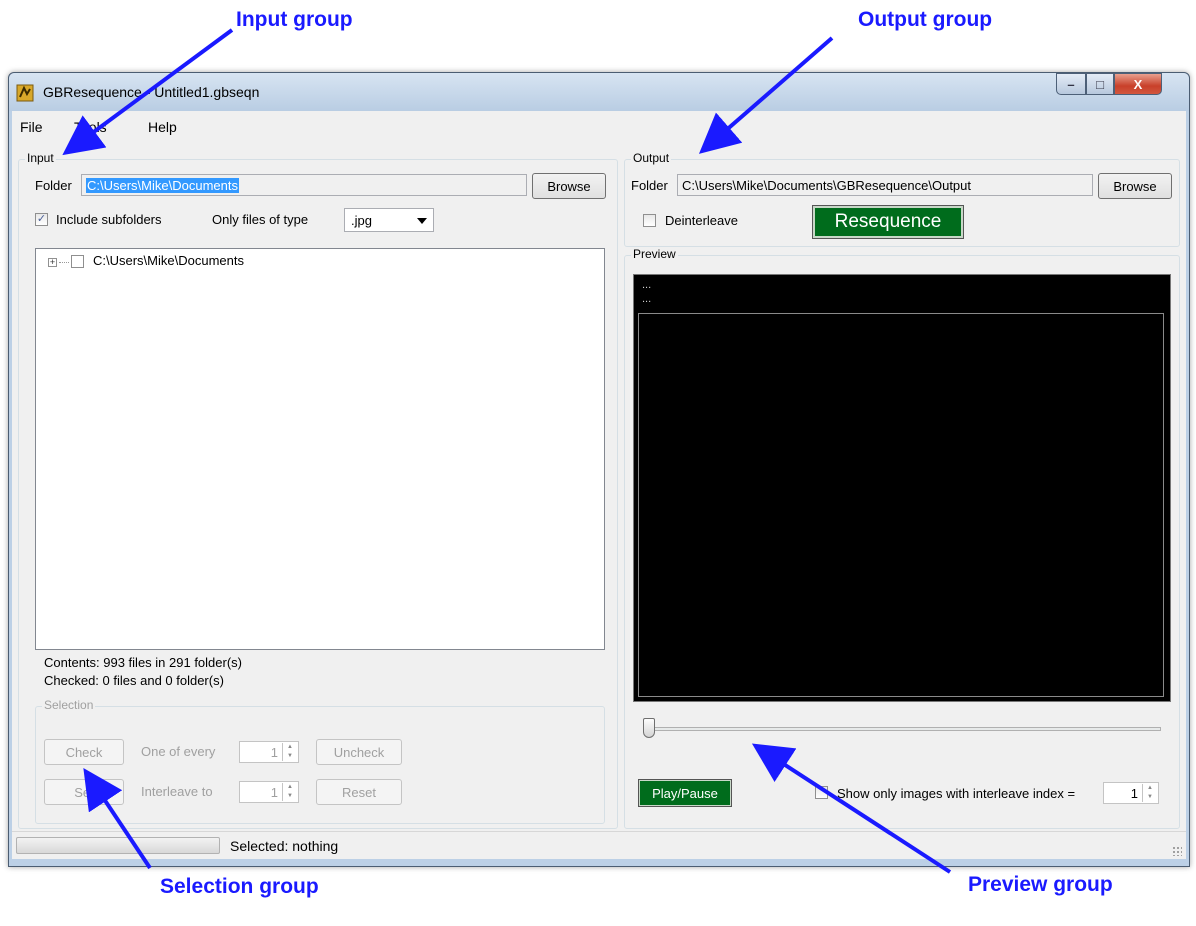 This screenshot has height=926, width=1196. Describe the element at coordinates (109, 219) in the screenshot. I see `include-subfolders-label: Include subfolders` at that location.